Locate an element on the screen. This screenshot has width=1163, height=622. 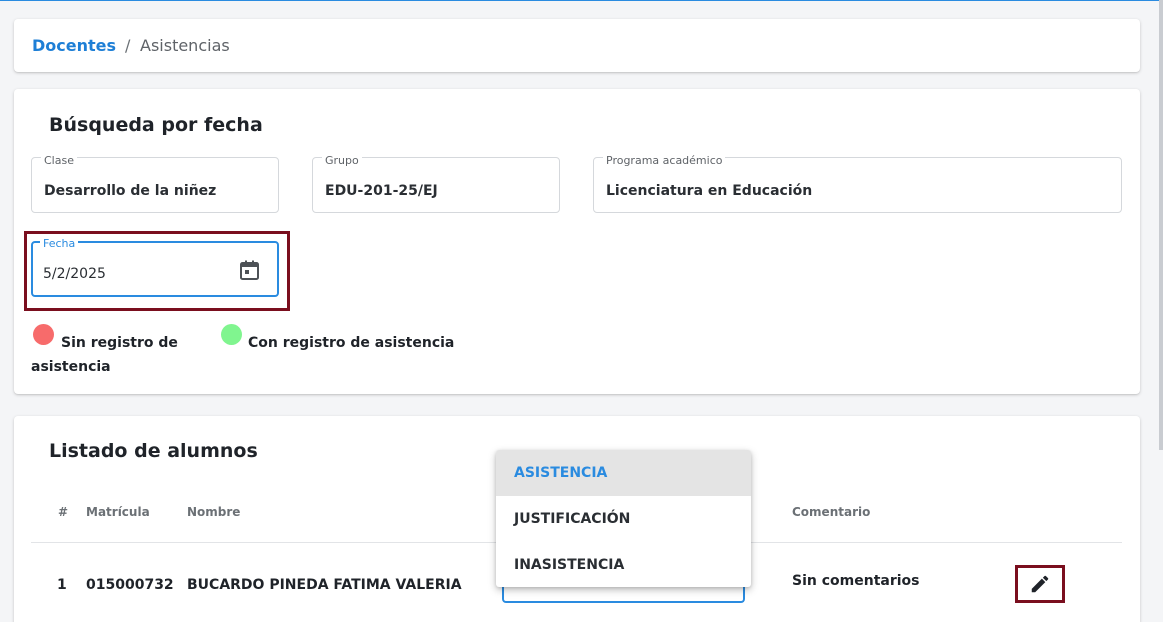
row-matricula: 015000732 is located at coordinates (130, 585).